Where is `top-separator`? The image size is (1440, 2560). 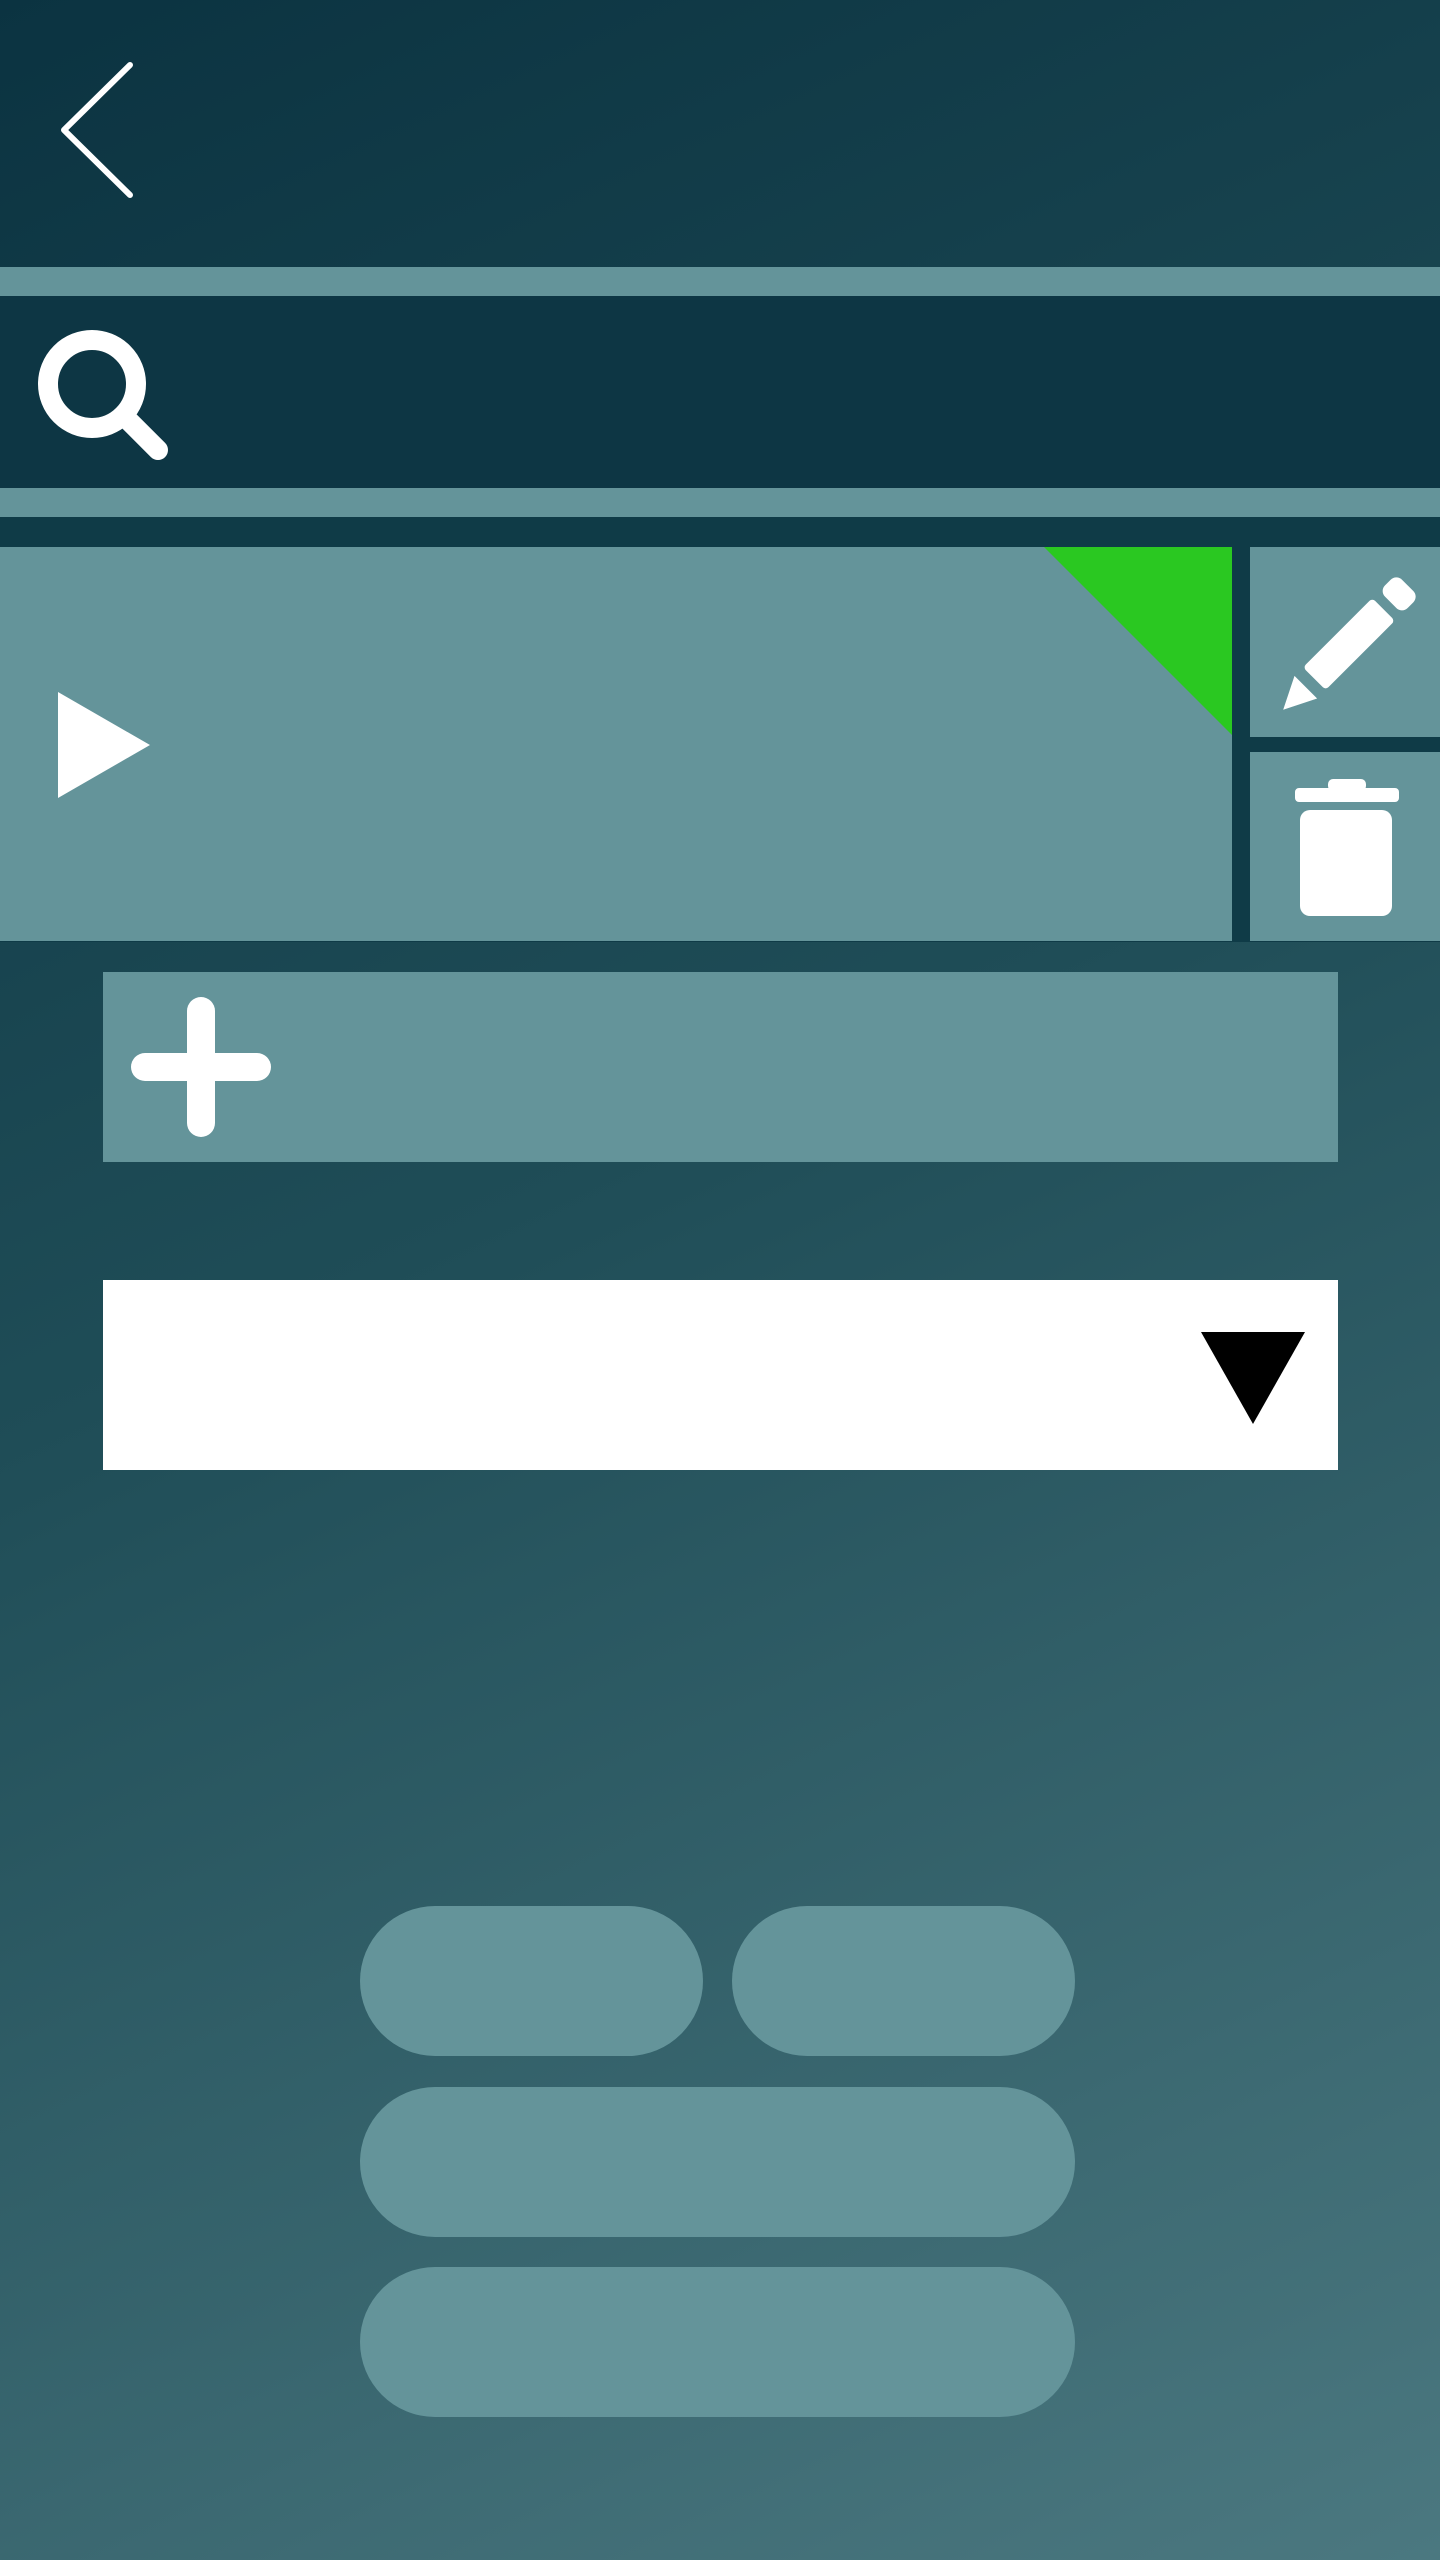
top-separator is located at coordinates (720, 281).